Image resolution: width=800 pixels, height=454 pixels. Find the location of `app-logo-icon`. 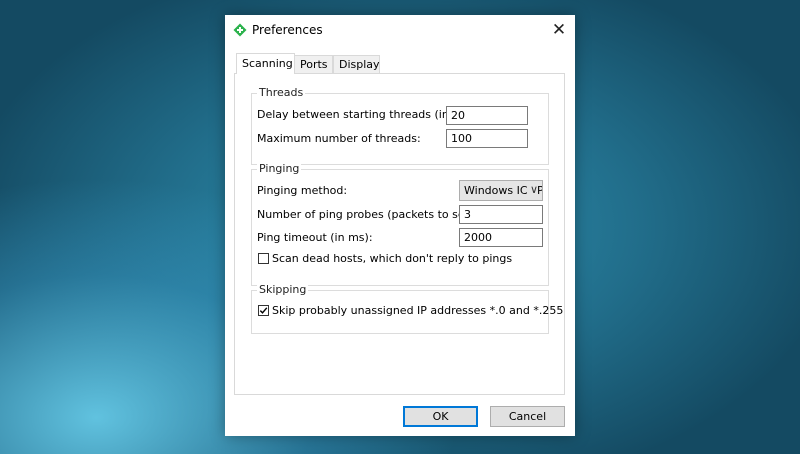

app-logo-icon is located at coordinates (240, 30).